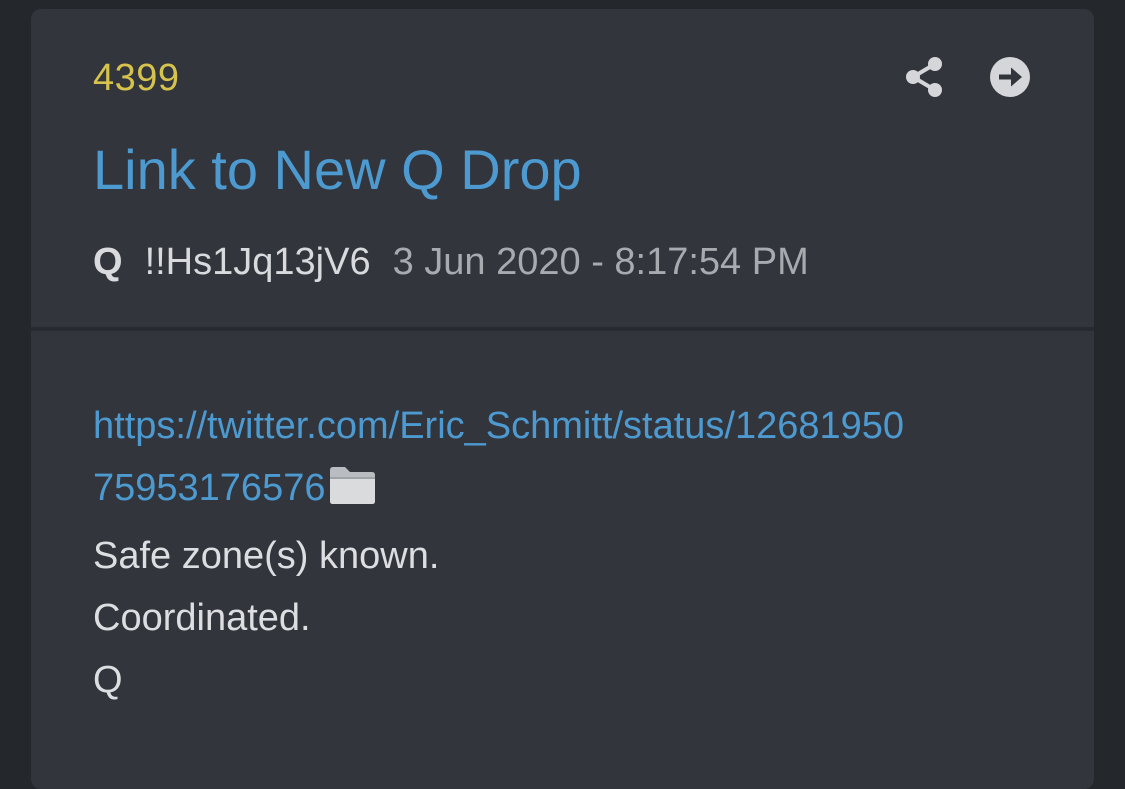 This screenshot has height=789, width=1125. What do you see at coordinates (337, 169) in the screenshot?
I see `post-title-link: Link to New Q Drop` at bounding box center [337, 169].